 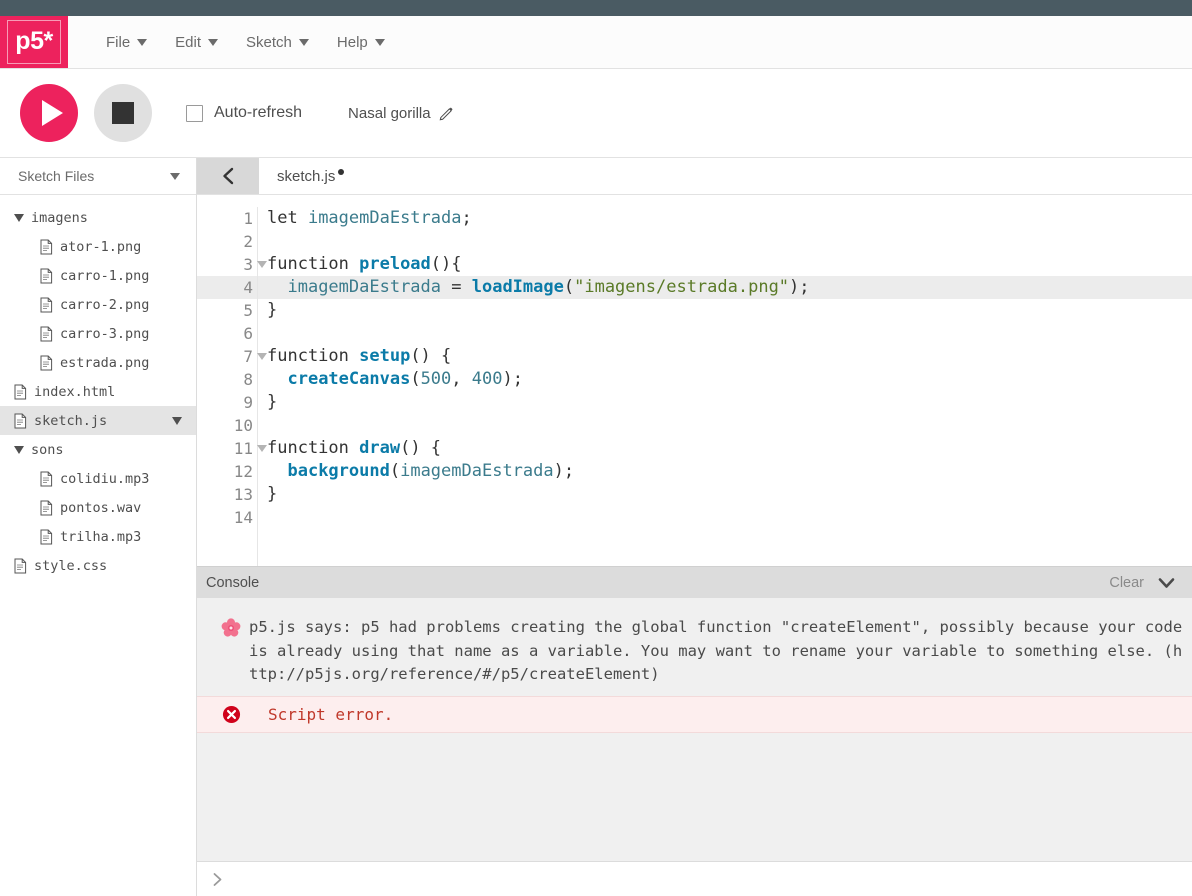 I want to click on code-line: function draw() {, so click(x=729, y=448).